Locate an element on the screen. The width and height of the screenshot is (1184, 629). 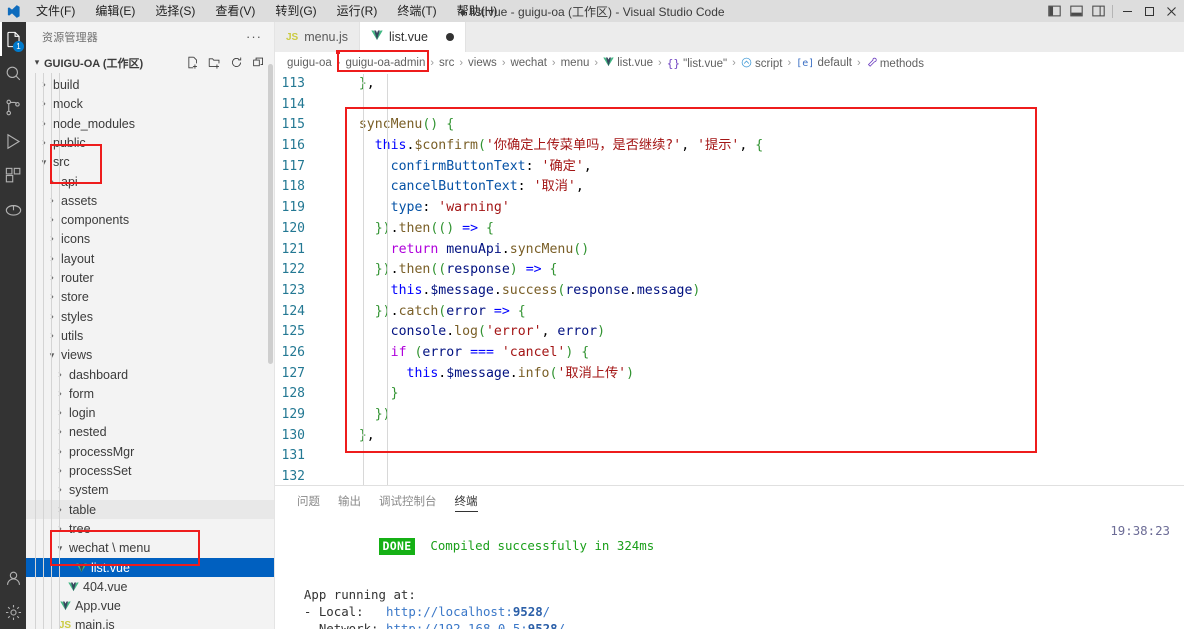
tree-item-router: ›router is located at coordinates (150, 277).